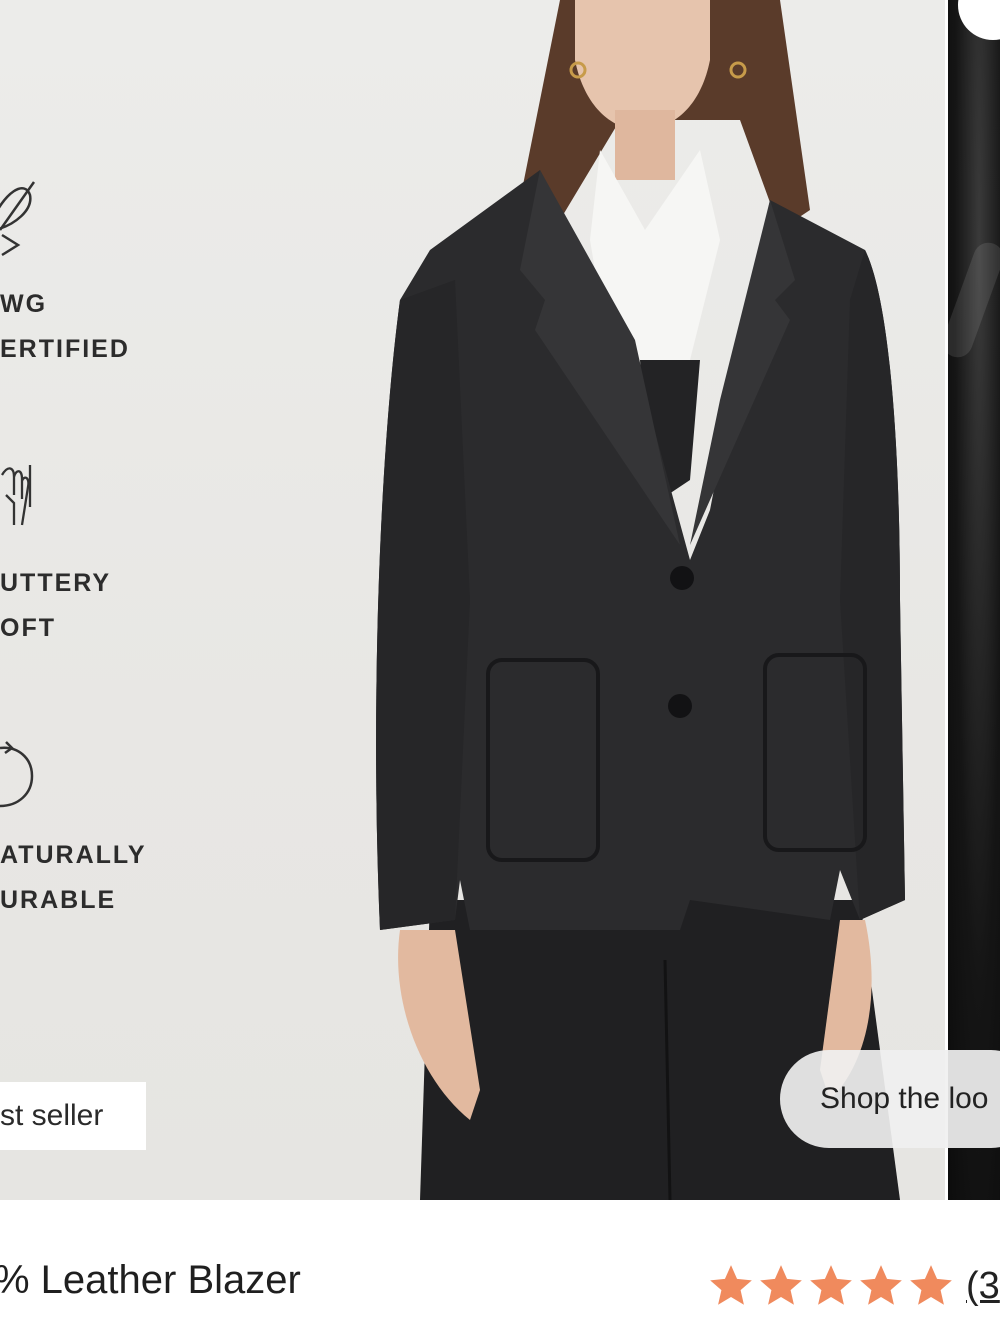 Image resolution: width=1000 pixels, height=1333 pixels. Describe the element at coordinates (72, 827) in the screenshot. I see `feature-durable: ATURALLY URABLE` at that location.